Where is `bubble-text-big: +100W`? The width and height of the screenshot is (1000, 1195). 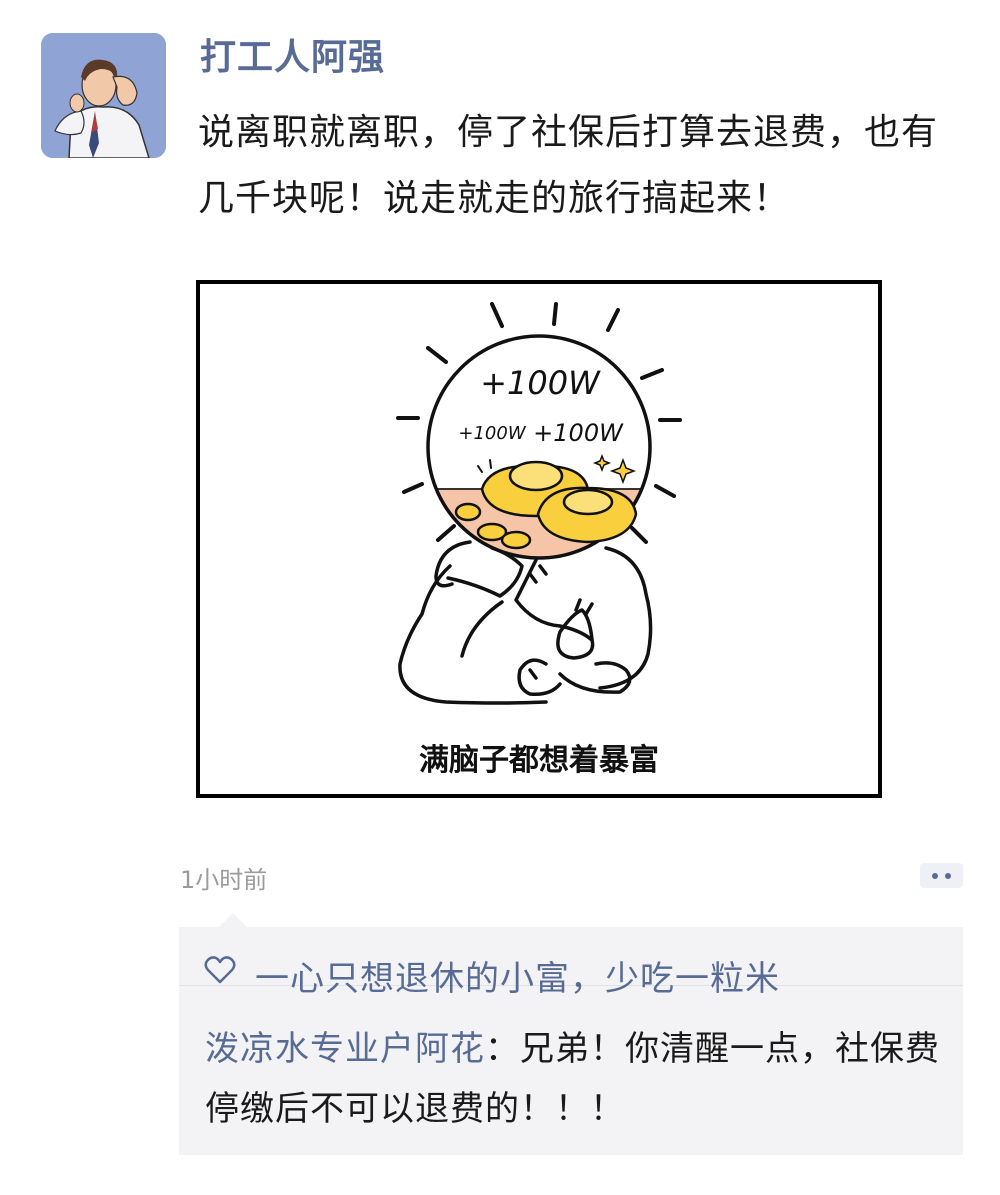
bubble-text-big: +100W is located at coordinates (540, 383).